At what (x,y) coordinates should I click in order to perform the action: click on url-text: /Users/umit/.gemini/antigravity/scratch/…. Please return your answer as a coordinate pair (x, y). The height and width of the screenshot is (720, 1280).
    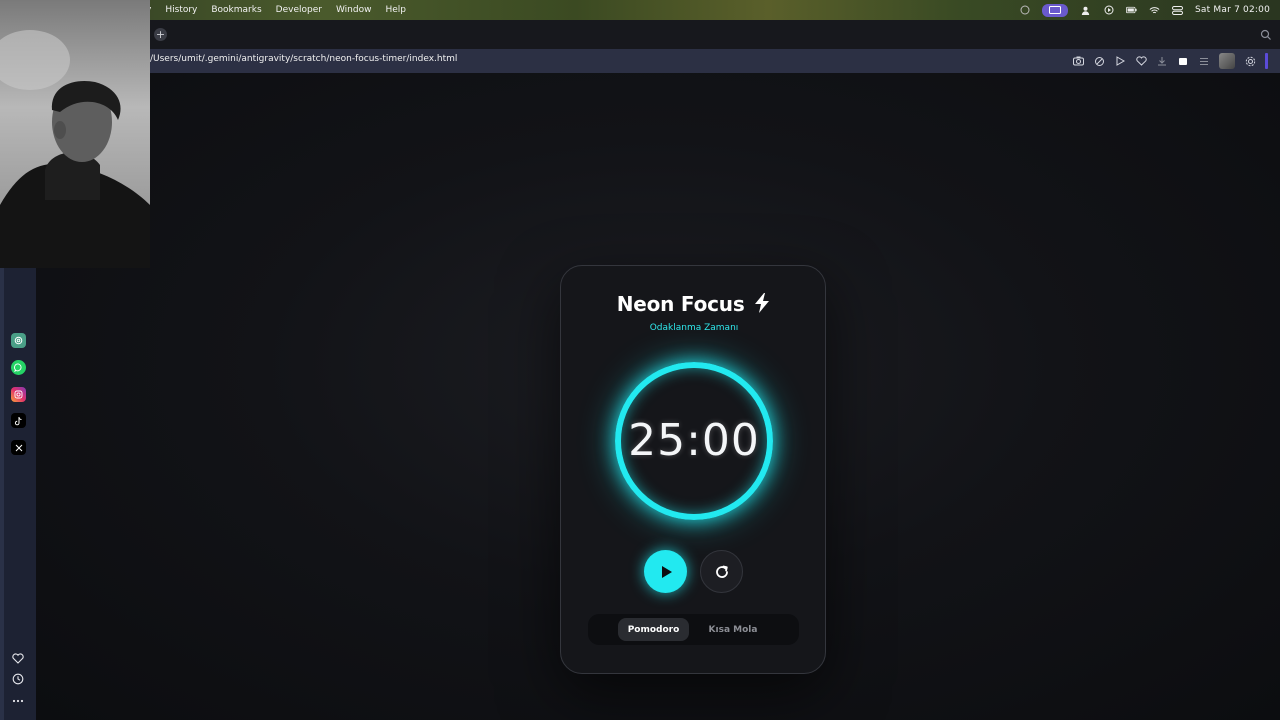
    Looking at the image, I should click on (303, 59).